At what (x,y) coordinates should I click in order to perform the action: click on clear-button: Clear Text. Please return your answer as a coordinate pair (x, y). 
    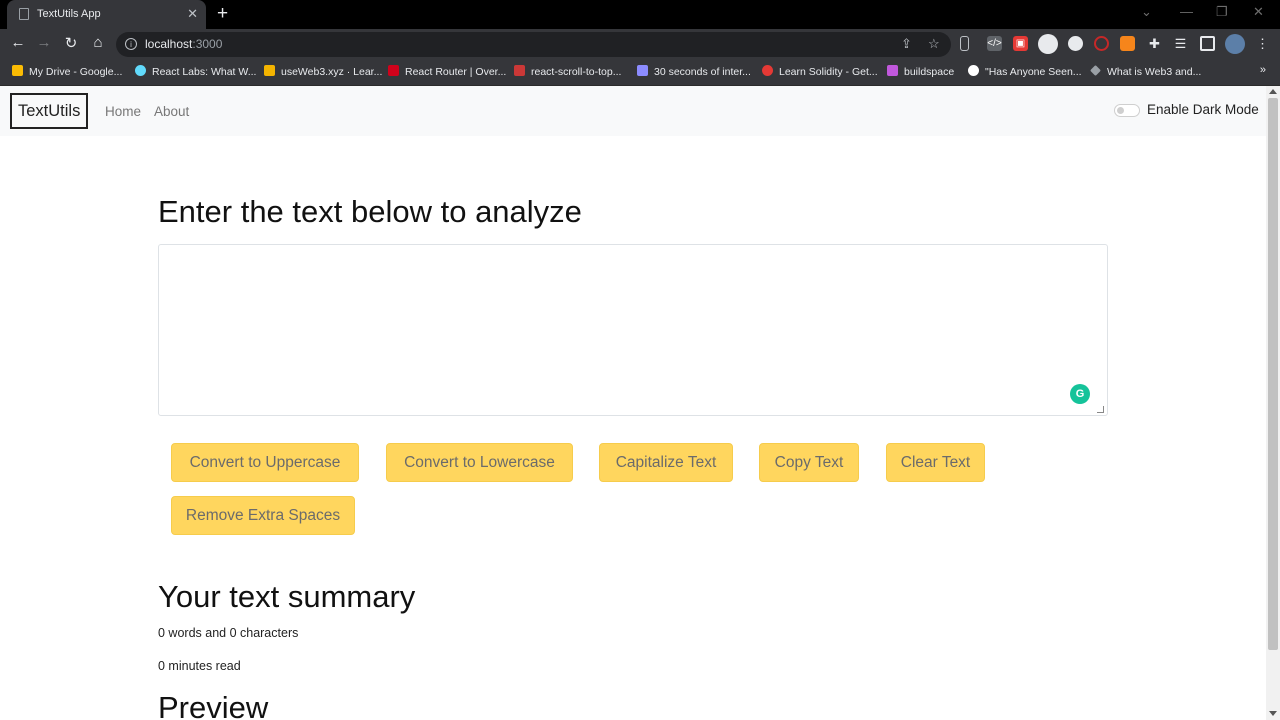
    Looking at the image, I should click on (935, 462).